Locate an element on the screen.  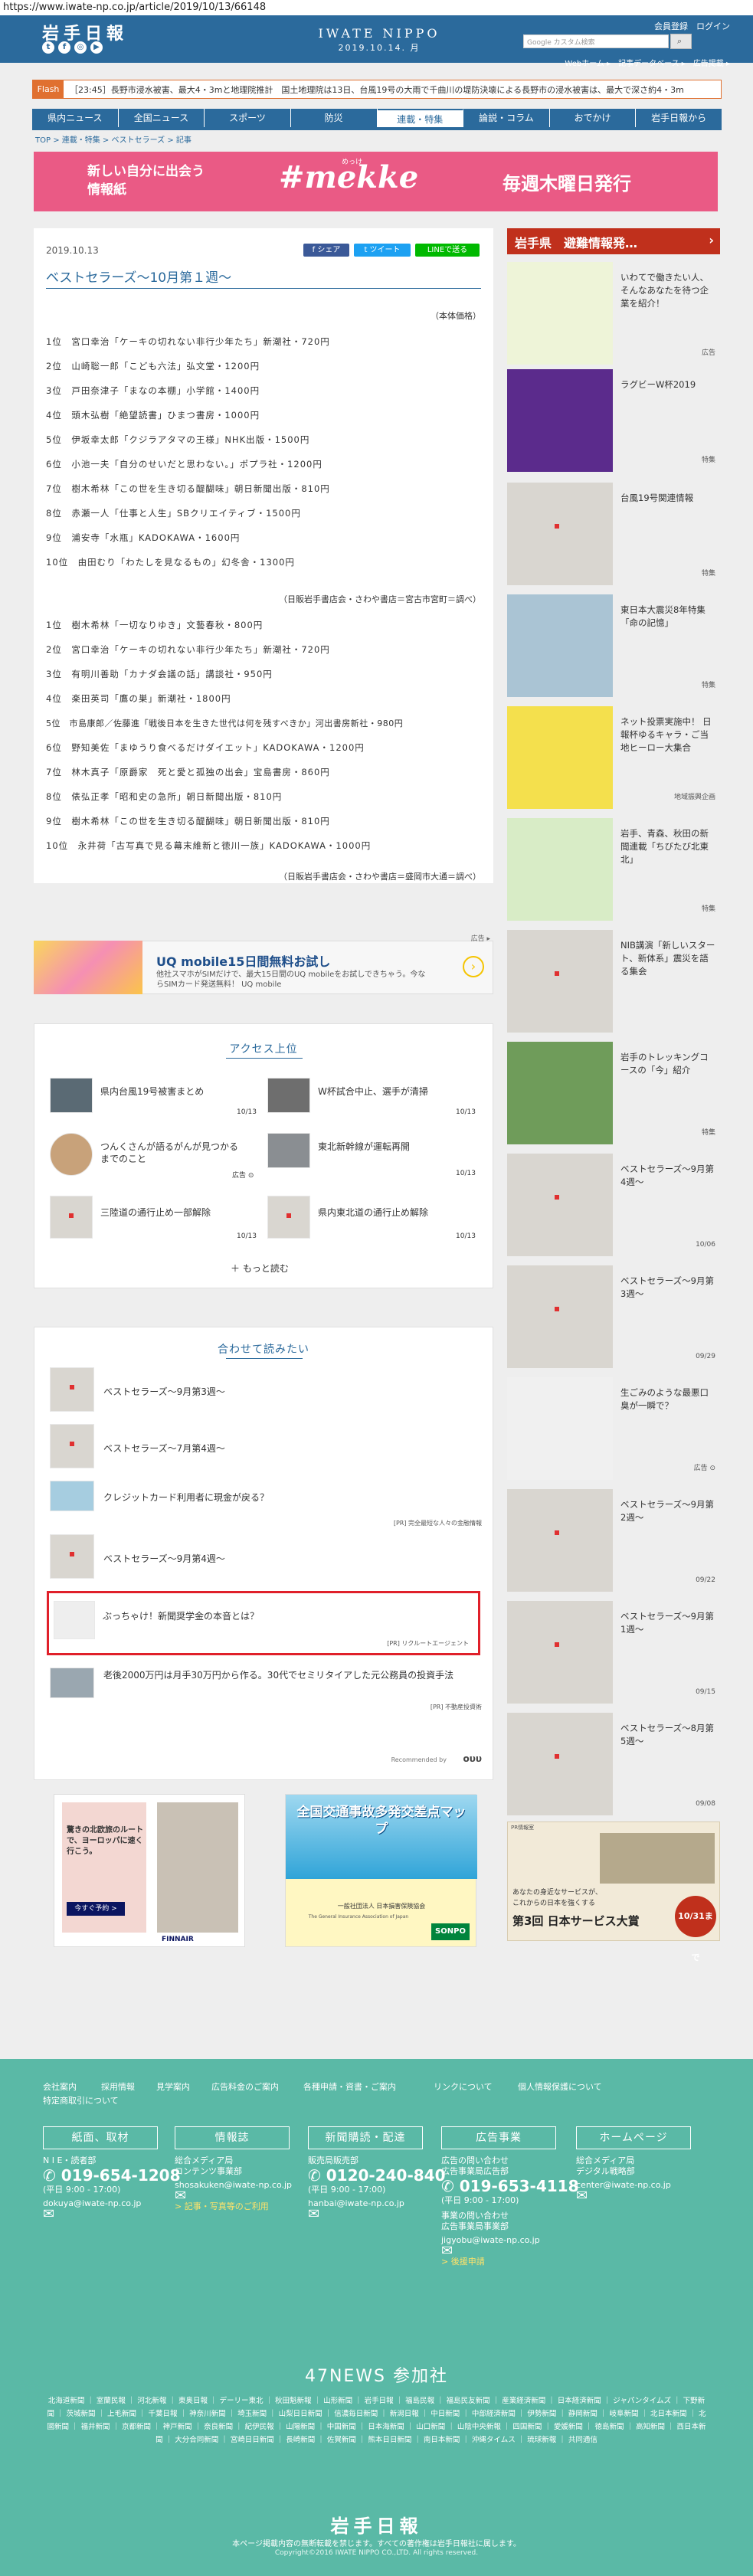
nav-editorial-column: 論説・コラム is located at coordinates (506, 118).